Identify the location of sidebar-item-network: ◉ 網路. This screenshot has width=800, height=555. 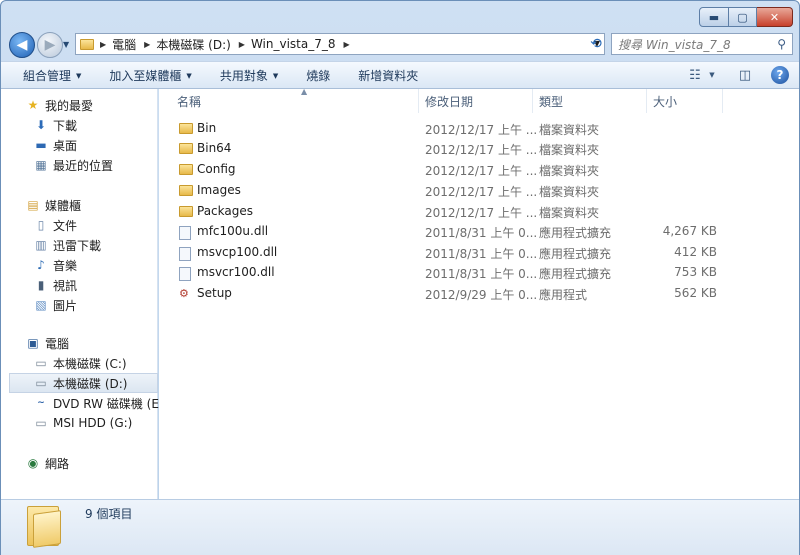
(103, 463).